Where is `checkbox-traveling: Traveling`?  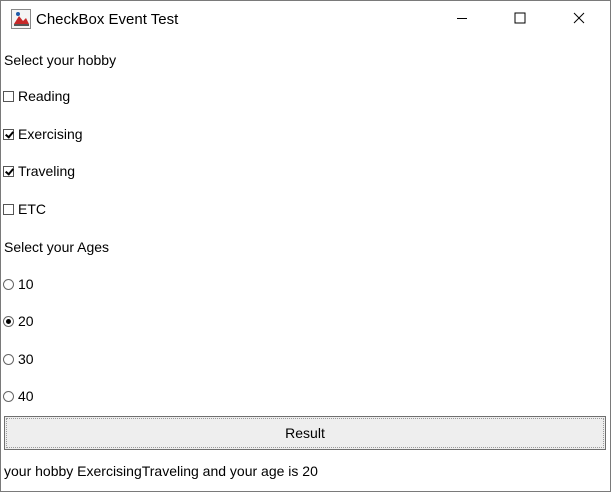
checkbox-traveling: Traveling is located at coordinates (39, 171).